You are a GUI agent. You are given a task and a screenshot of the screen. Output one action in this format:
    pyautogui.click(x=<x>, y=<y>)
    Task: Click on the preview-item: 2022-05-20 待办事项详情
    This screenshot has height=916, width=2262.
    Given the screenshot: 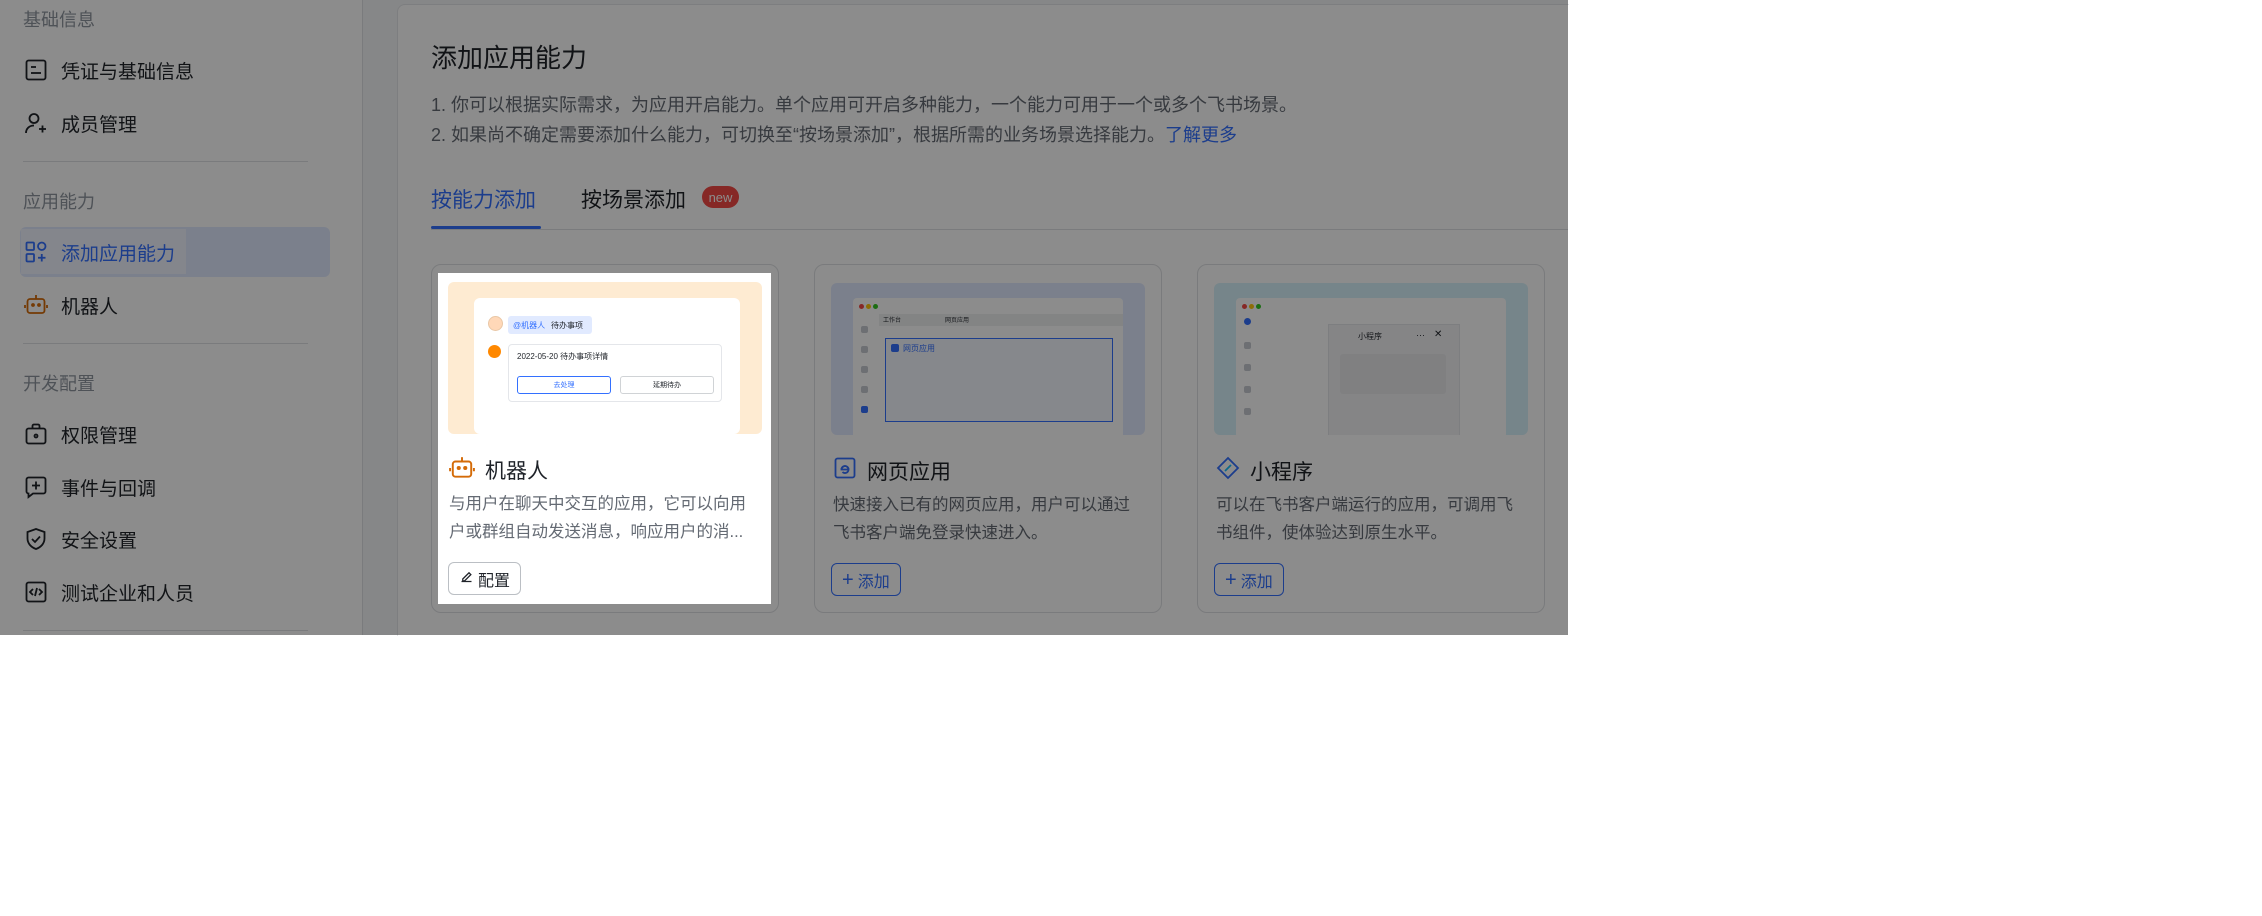 What is the action you would take?
    pyautogui.click(x=563, y=356)
    